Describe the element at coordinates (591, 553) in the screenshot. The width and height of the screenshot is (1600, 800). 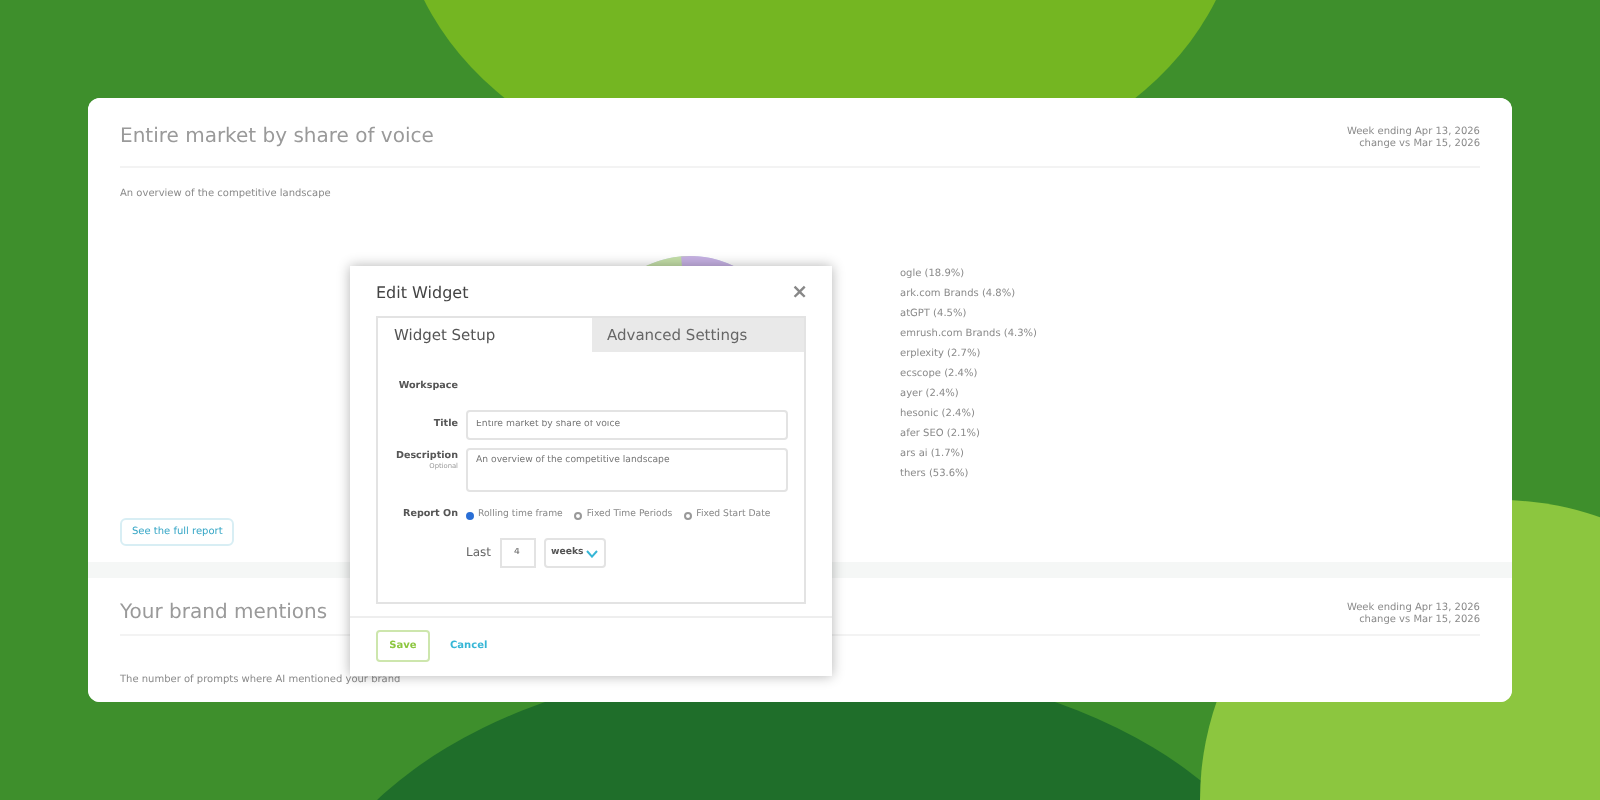
I see `caret-icon` at that location.